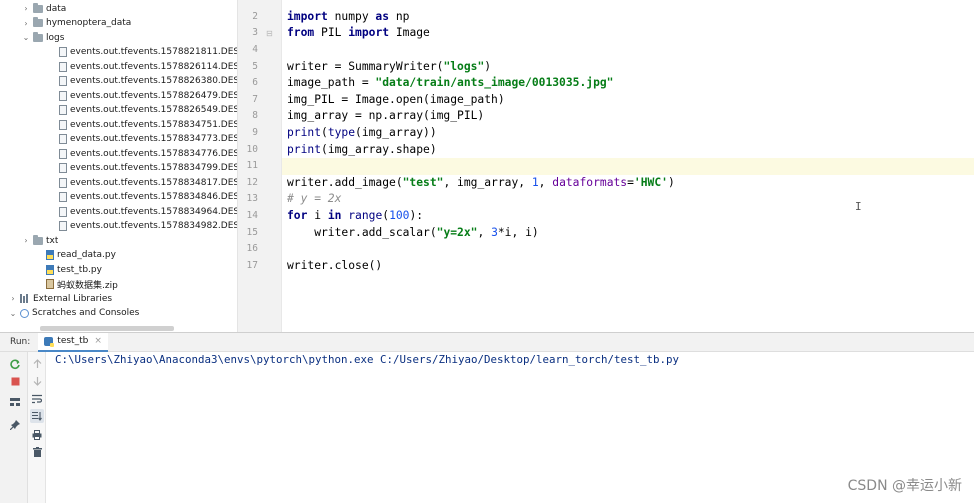  What do you see at coordinates (382, 16) in the screenshot?
I see `code-token: as` at bounding box center [382, 16].